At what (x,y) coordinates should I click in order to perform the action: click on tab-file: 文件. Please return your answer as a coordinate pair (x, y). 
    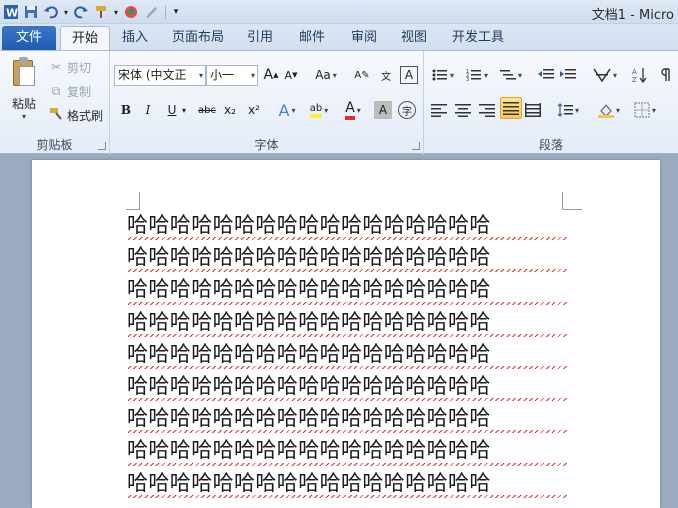
    Looking at the image, I should click on (29, 38).